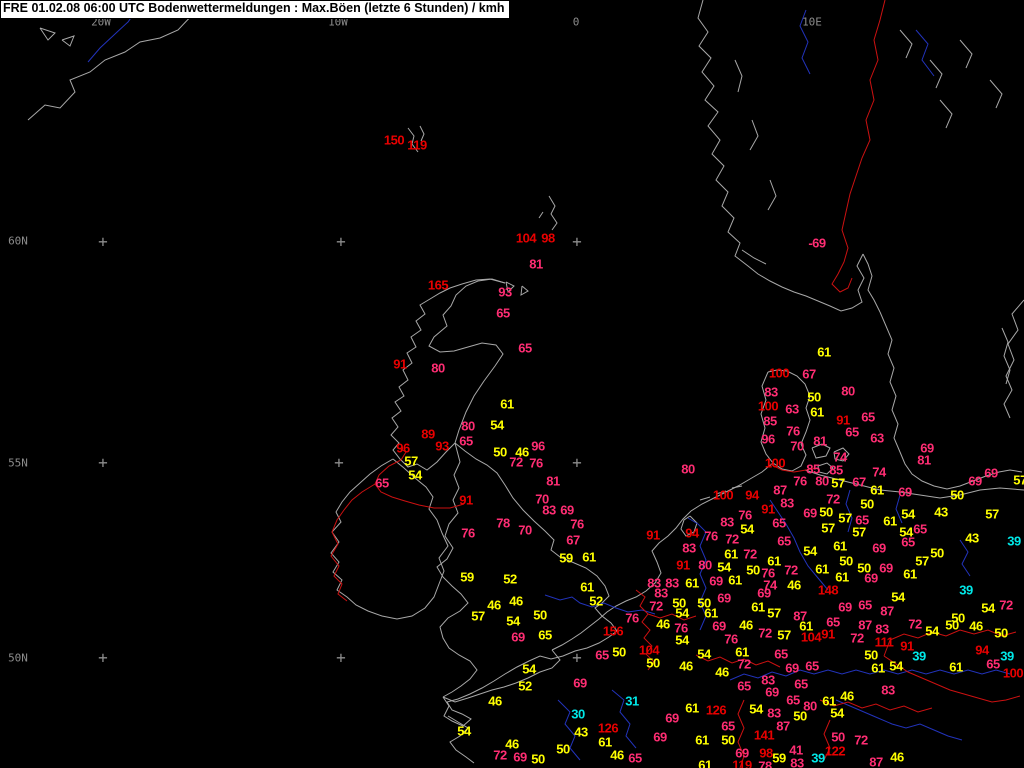 The width and height of the screenshot is (1024, 768). I want to click on latitude-label: 60N, so click(18, 241).